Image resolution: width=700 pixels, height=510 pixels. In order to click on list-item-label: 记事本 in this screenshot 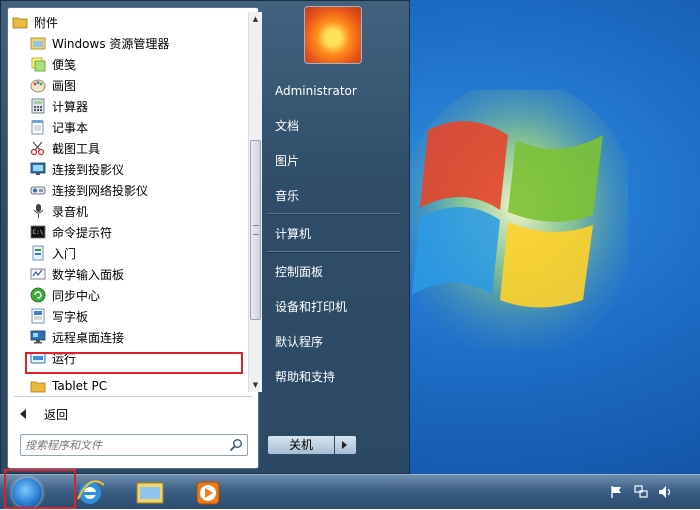, I will do `click(70, 127)`.